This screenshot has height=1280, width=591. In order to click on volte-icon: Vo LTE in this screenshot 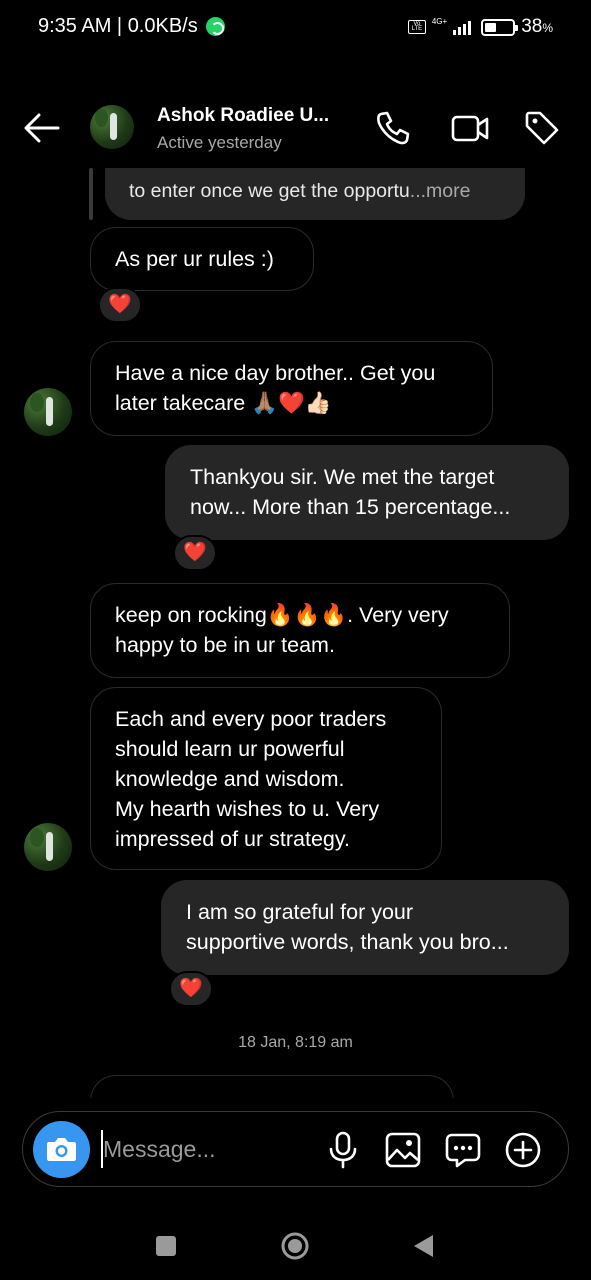, I will do `click(416, 27)`.